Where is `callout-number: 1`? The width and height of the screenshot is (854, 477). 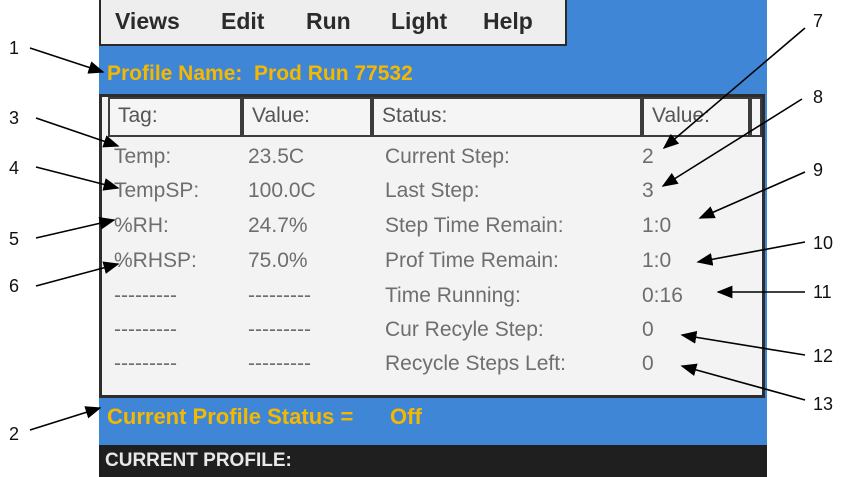 callout-number: 1 is located at coordinates (14, 48).